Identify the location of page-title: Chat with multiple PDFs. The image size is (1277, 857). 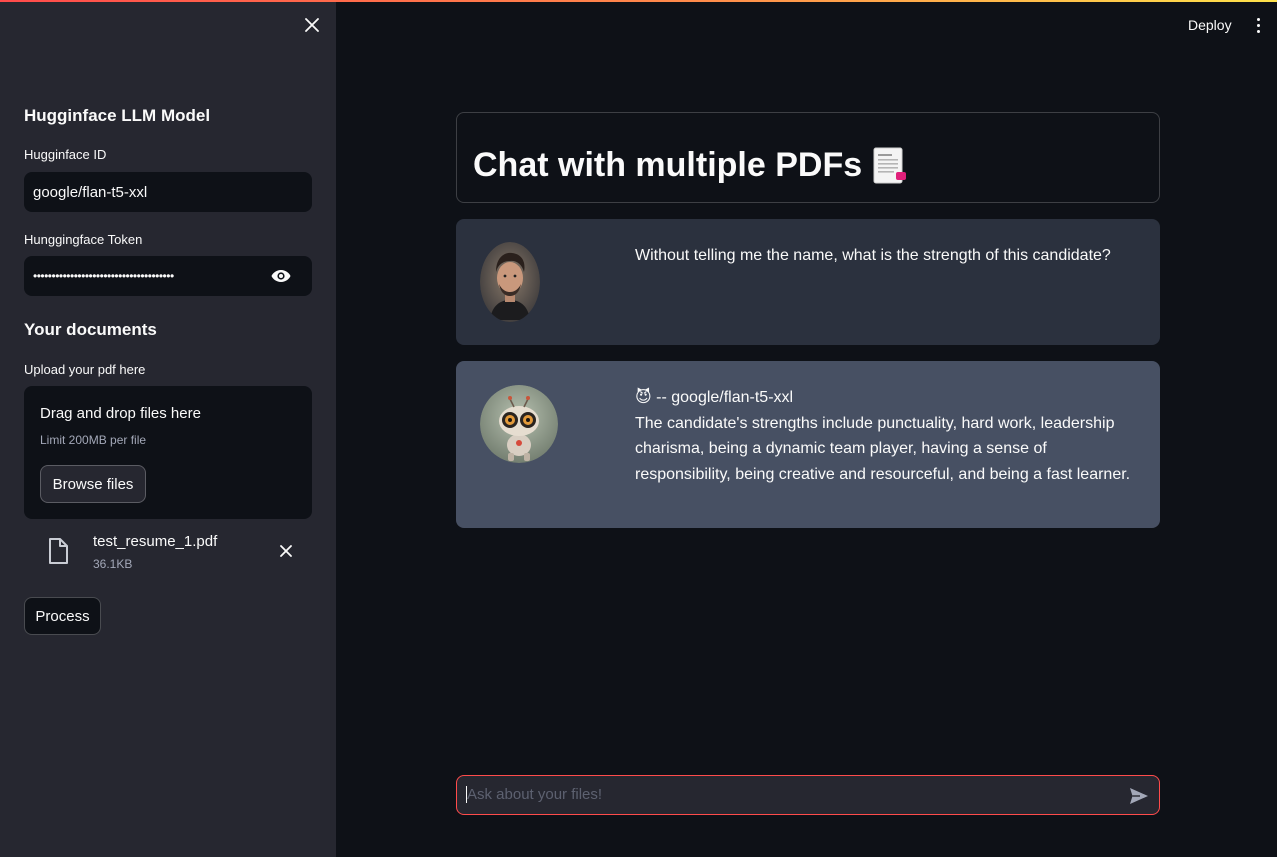
(690, 165).